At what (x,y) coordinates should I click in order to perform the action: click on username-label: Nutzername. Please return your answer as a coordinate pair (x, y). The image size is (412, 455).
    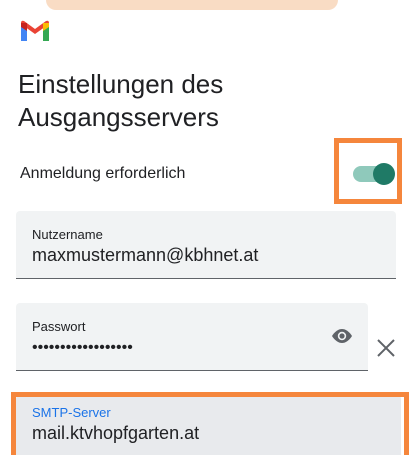
    Looking at the image, I should click on (67, 234).